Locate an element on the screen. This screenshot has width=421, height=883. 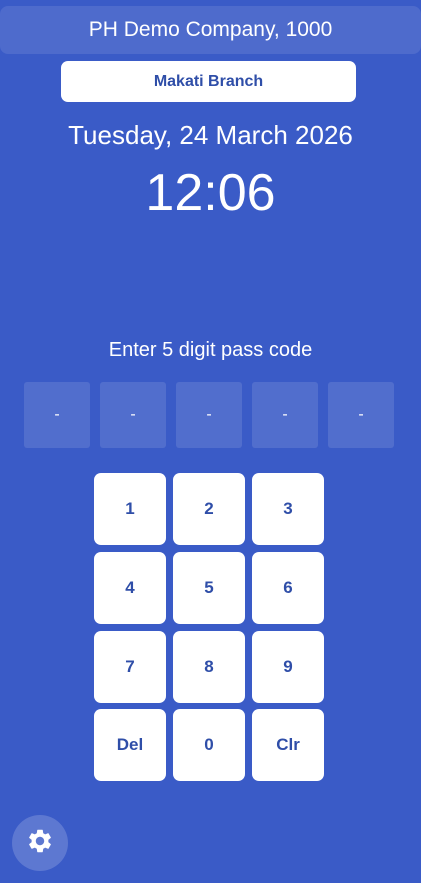
key-1: 1 is located at coordinates (130, 509).